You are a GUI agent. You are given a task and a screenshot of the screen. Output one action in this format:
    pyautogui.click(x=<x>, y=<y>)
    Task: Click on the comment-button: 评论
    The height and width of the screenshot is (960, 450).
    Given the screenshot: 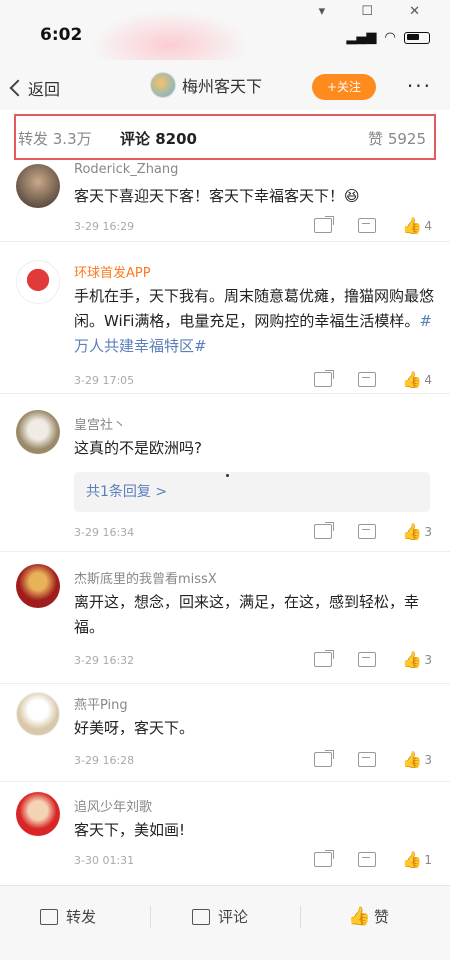 What is the action you would take?
    pyautogui.click(x=220, y=916)
    